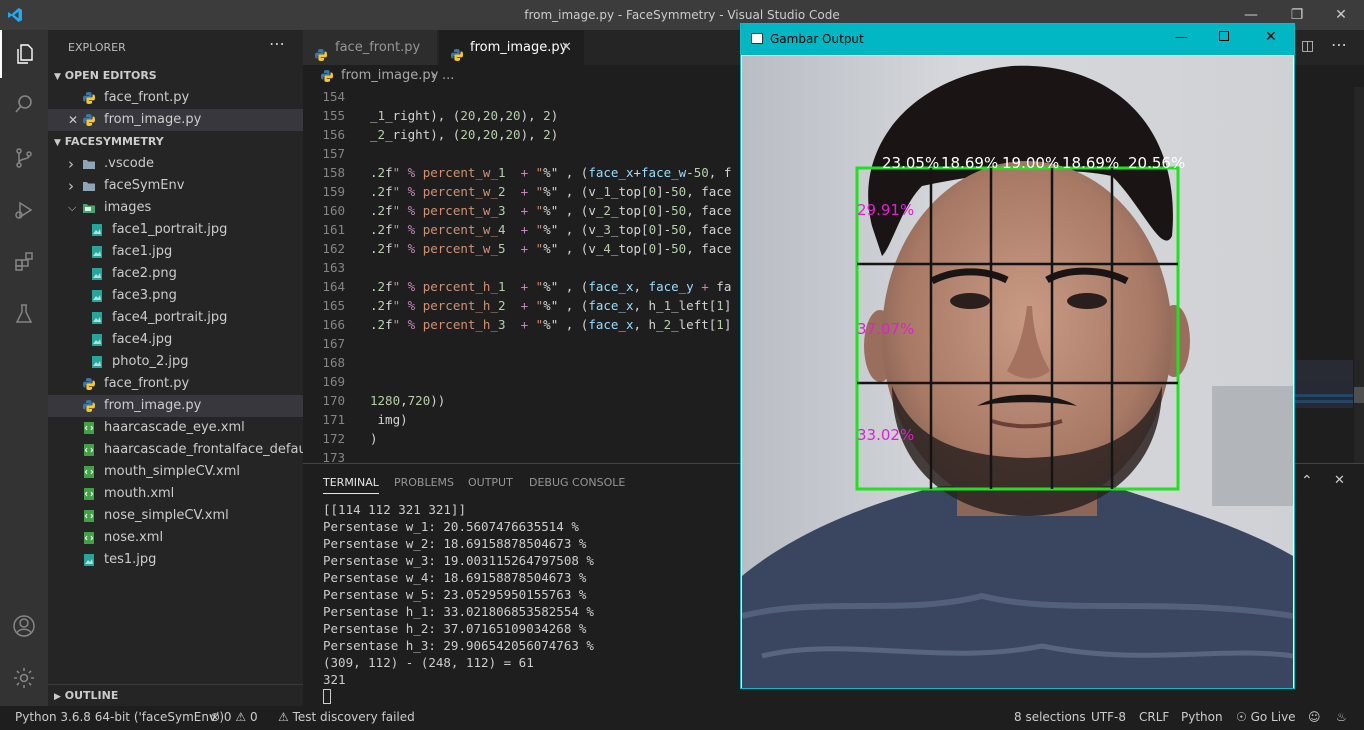  Describe the element at coordinates (72, 208) in the screenshot. I see `chevron-down-icon: ⌵` at that location.